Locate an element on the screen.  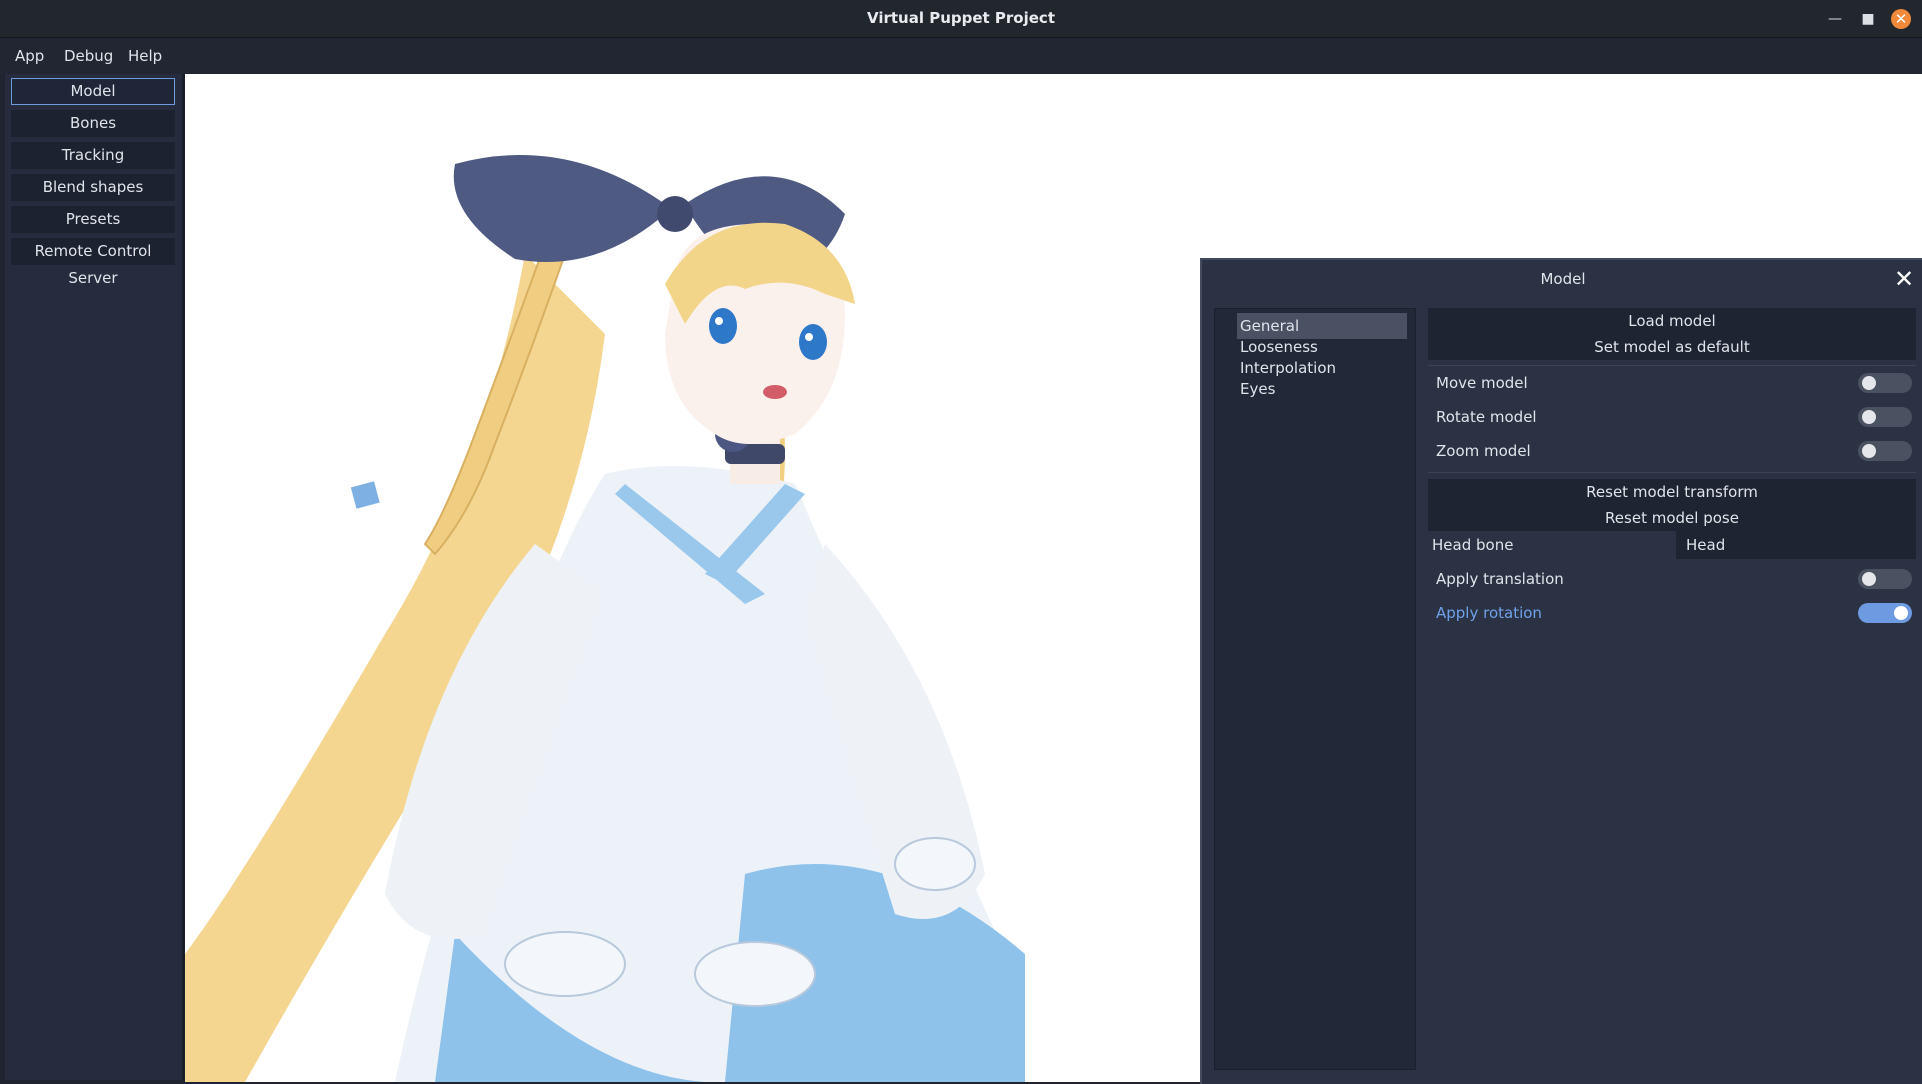
minimize-icon: — is located at coordinates (1835, 19).